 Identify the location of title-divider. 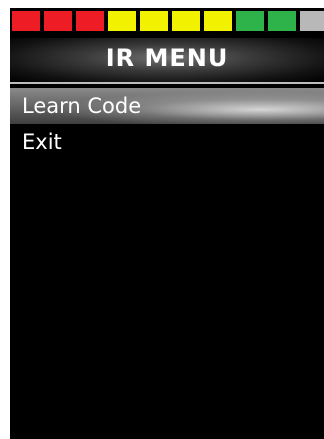
(167, 83).